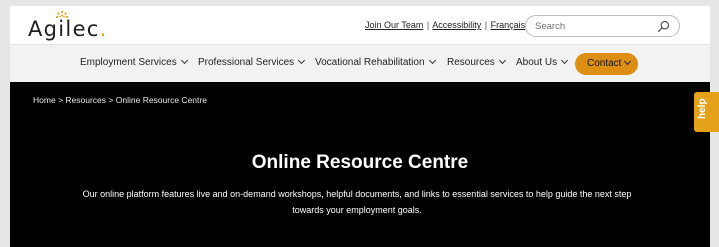  I want to click on contact-label: Contact, so click(604, 63).